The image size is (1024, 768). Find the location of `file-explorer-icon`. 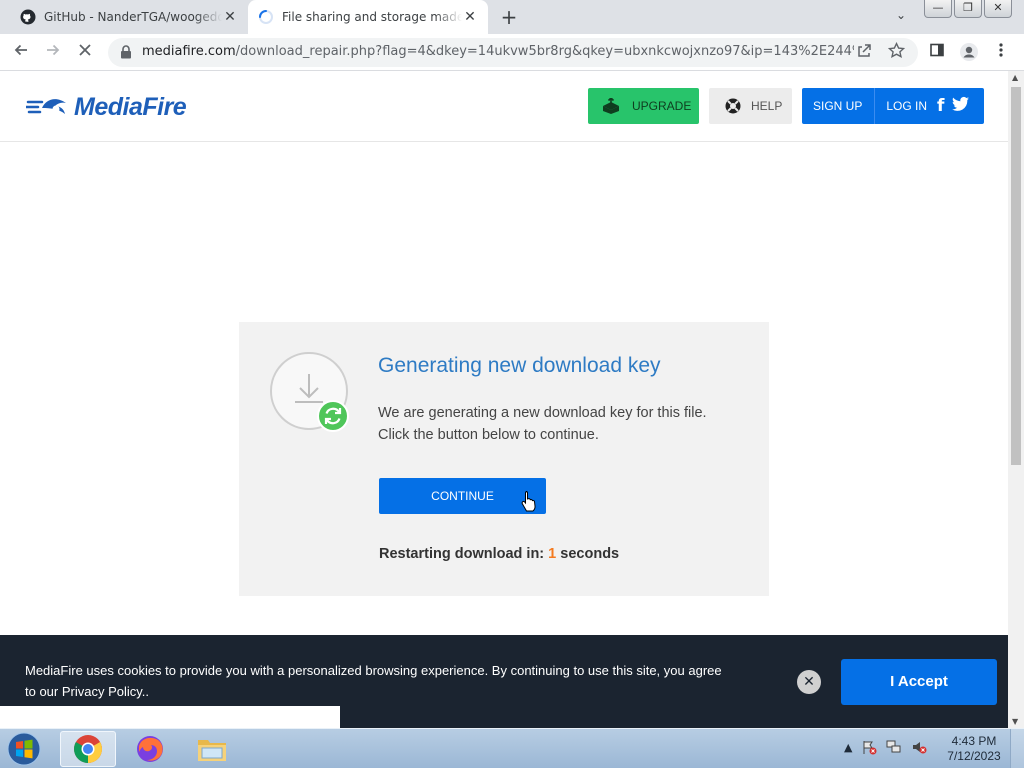

file-explorer-icon is located at coordinates (212, 750).